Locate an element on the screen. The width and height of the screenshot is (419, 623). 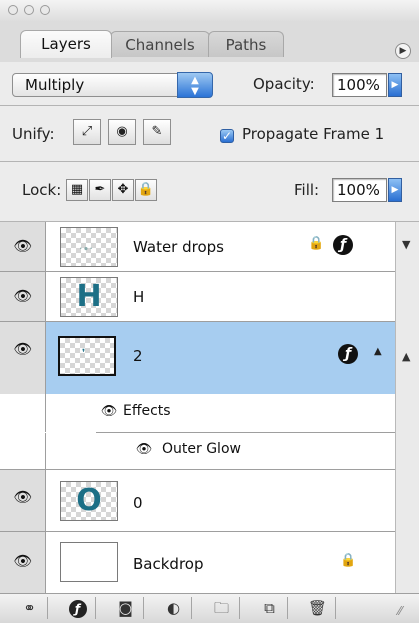
minimize-window-icon is located at coordinates (29, 10).